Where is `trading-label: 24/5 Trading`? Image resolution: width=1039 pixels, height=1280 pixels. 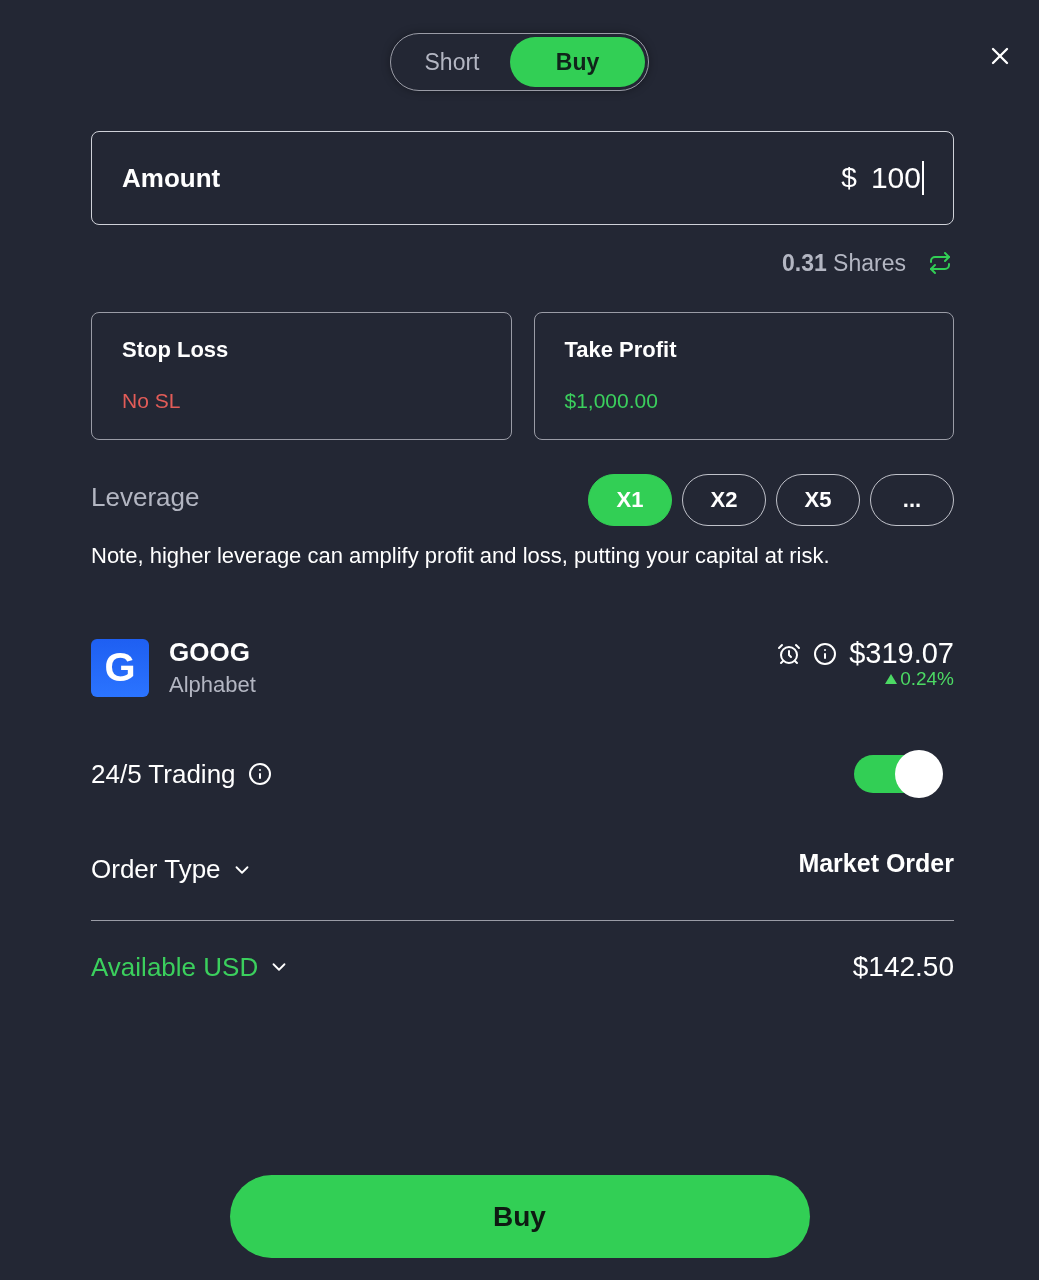 trading-label: 24/5 Trading is located at coordinates (163, 774).